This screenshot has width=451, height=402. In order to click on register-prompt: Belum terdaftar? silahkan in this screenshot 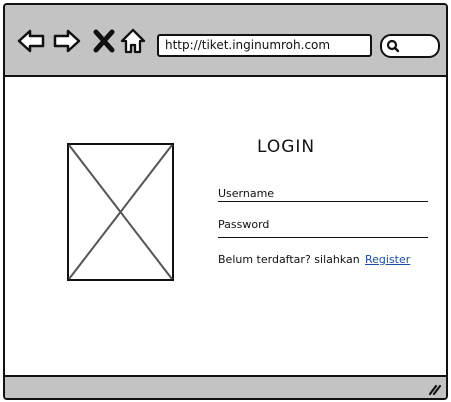, I will do `click(289, 259)`.